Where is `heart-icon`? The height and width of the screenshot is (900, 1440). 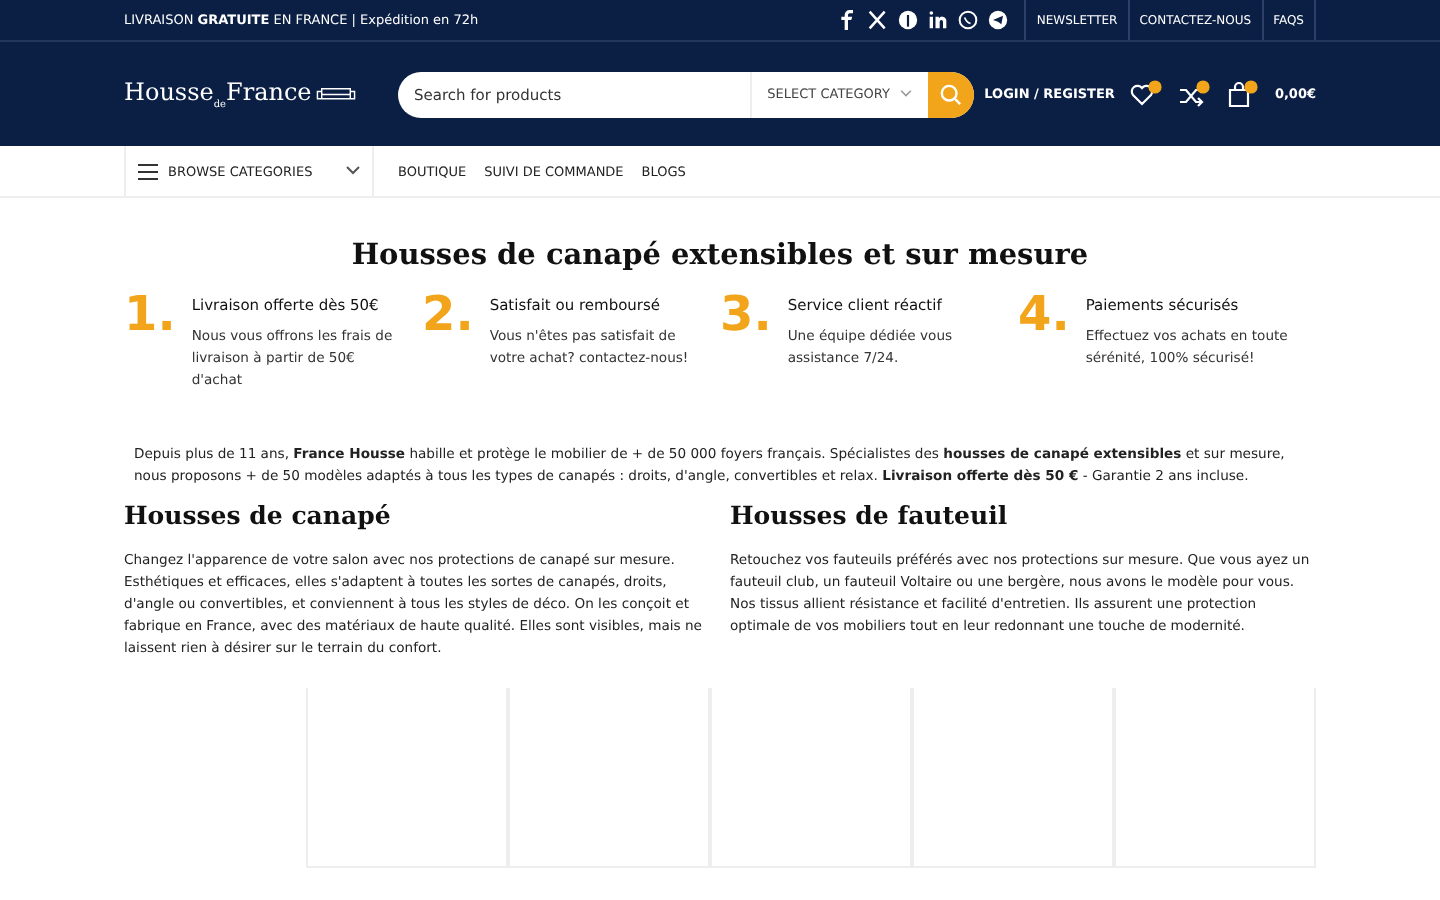
heart-icon is located at coordinates (1146, 94).